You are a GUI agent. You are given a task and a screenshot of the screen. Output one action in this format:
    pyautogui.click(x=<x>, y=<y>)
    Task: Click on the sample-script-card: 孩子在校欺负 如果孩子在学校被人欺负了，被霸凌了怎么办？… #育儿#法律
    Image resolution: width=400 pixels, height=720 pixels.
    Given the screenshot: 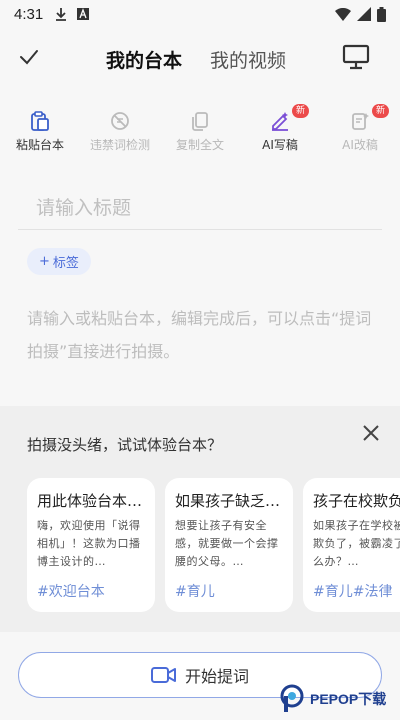 What is the action you would take?
    pyautogui.click(x=351, y=545)
    